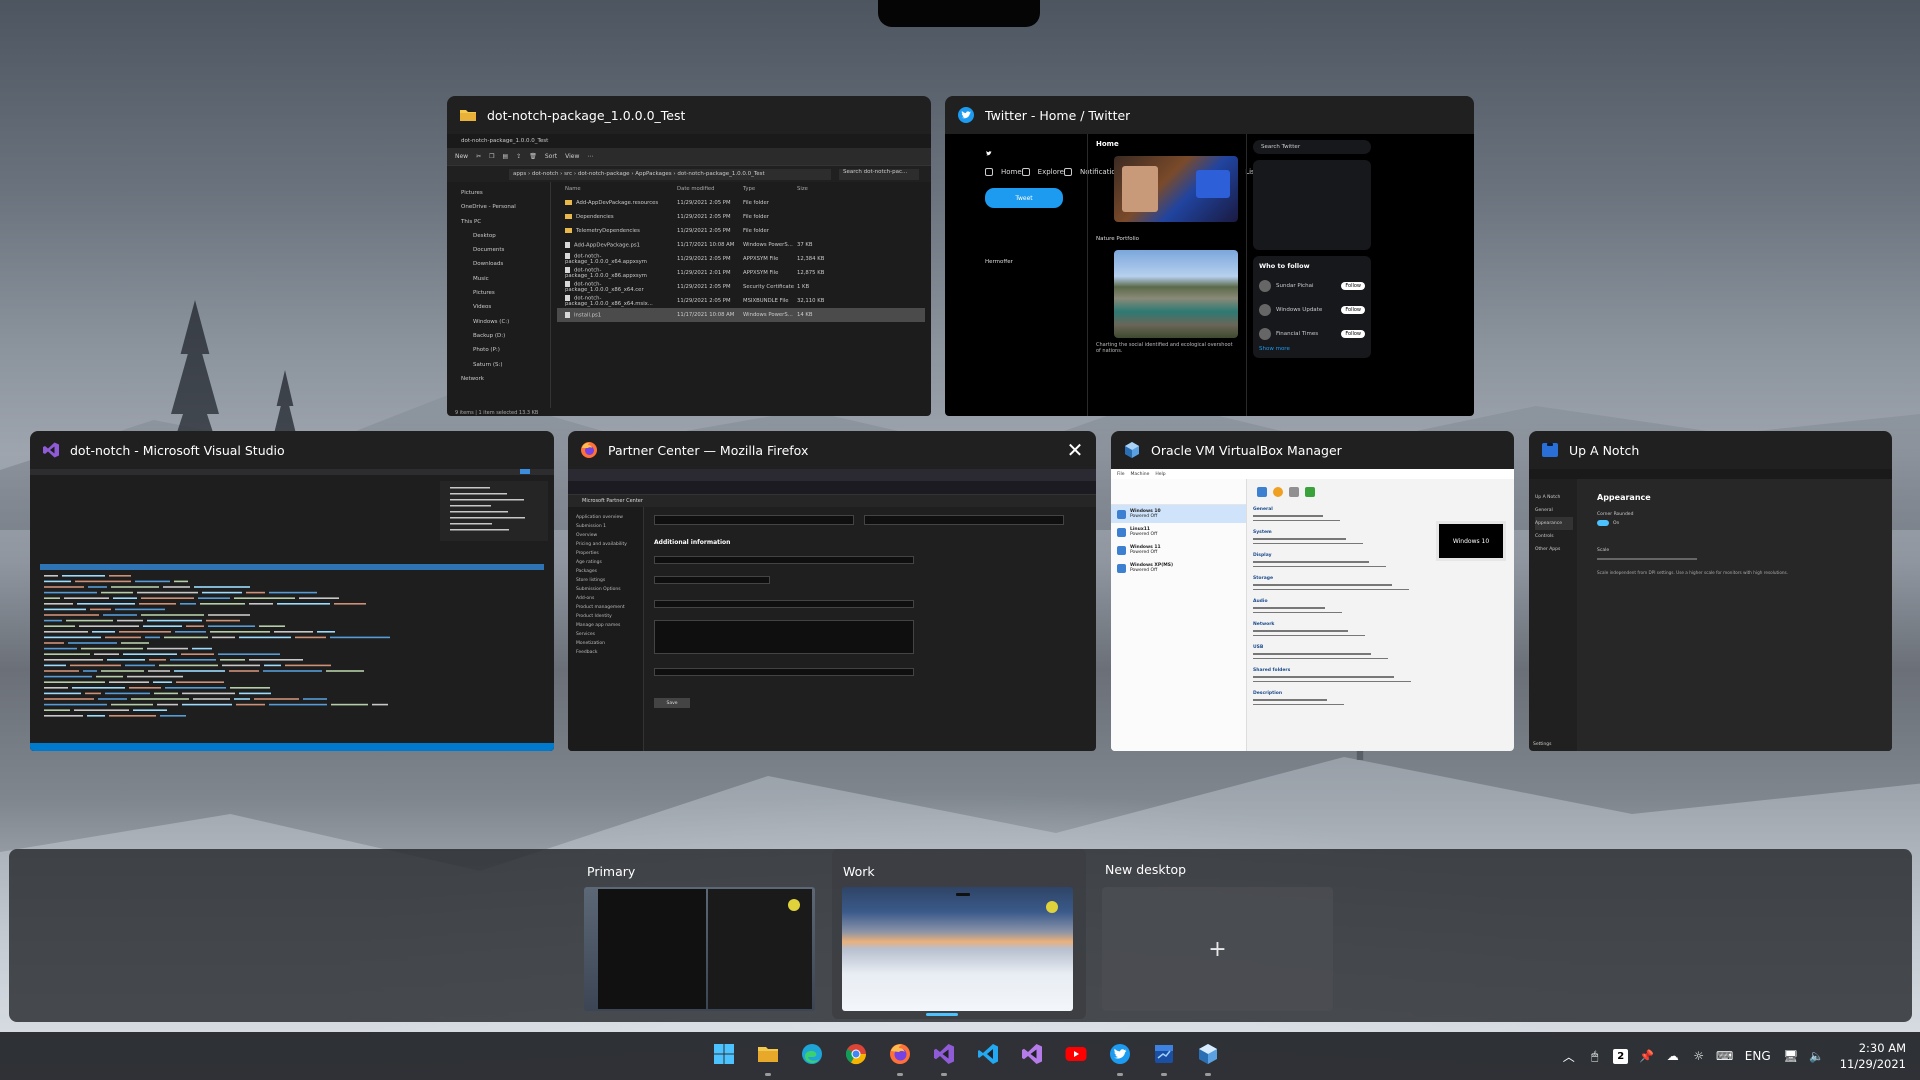 Image resolution: width=1920 pixels, height=1080 pixels. What do you see at coordinates (586, 571) in the screenshot?
I see `partner-nav-item: Packages` at bounding box center [586, 571].